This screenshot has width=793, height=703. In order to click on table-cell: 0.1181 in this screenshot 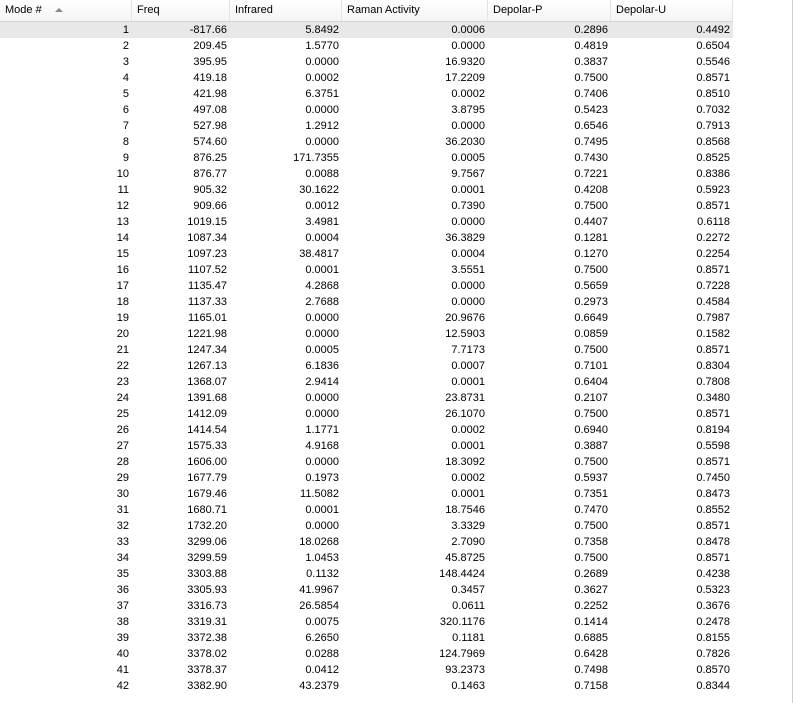, I will do `click(468, 638)`.